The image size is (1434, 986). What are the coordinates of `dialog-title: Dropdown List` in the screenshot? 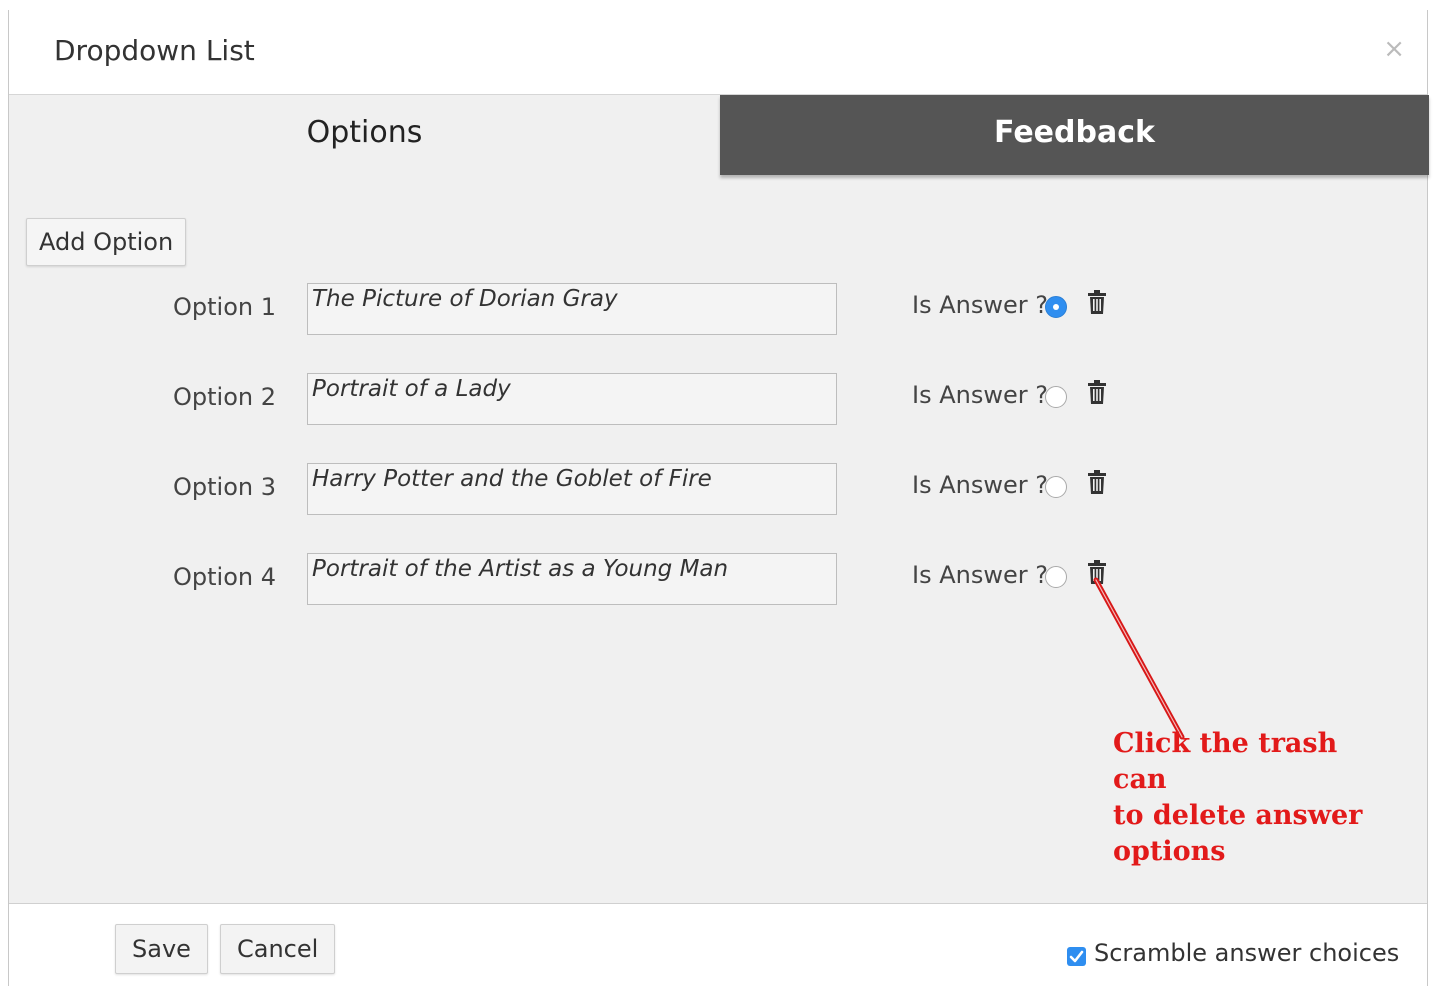 It's located at (154, 50).